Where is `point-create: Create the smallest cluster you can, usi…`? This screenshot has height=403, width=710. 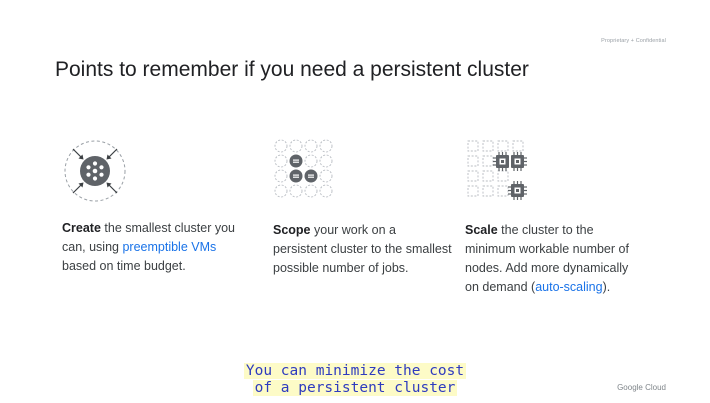 point-create: Create the smallest cluster you can, usi… is located at coordinates (152, 207).